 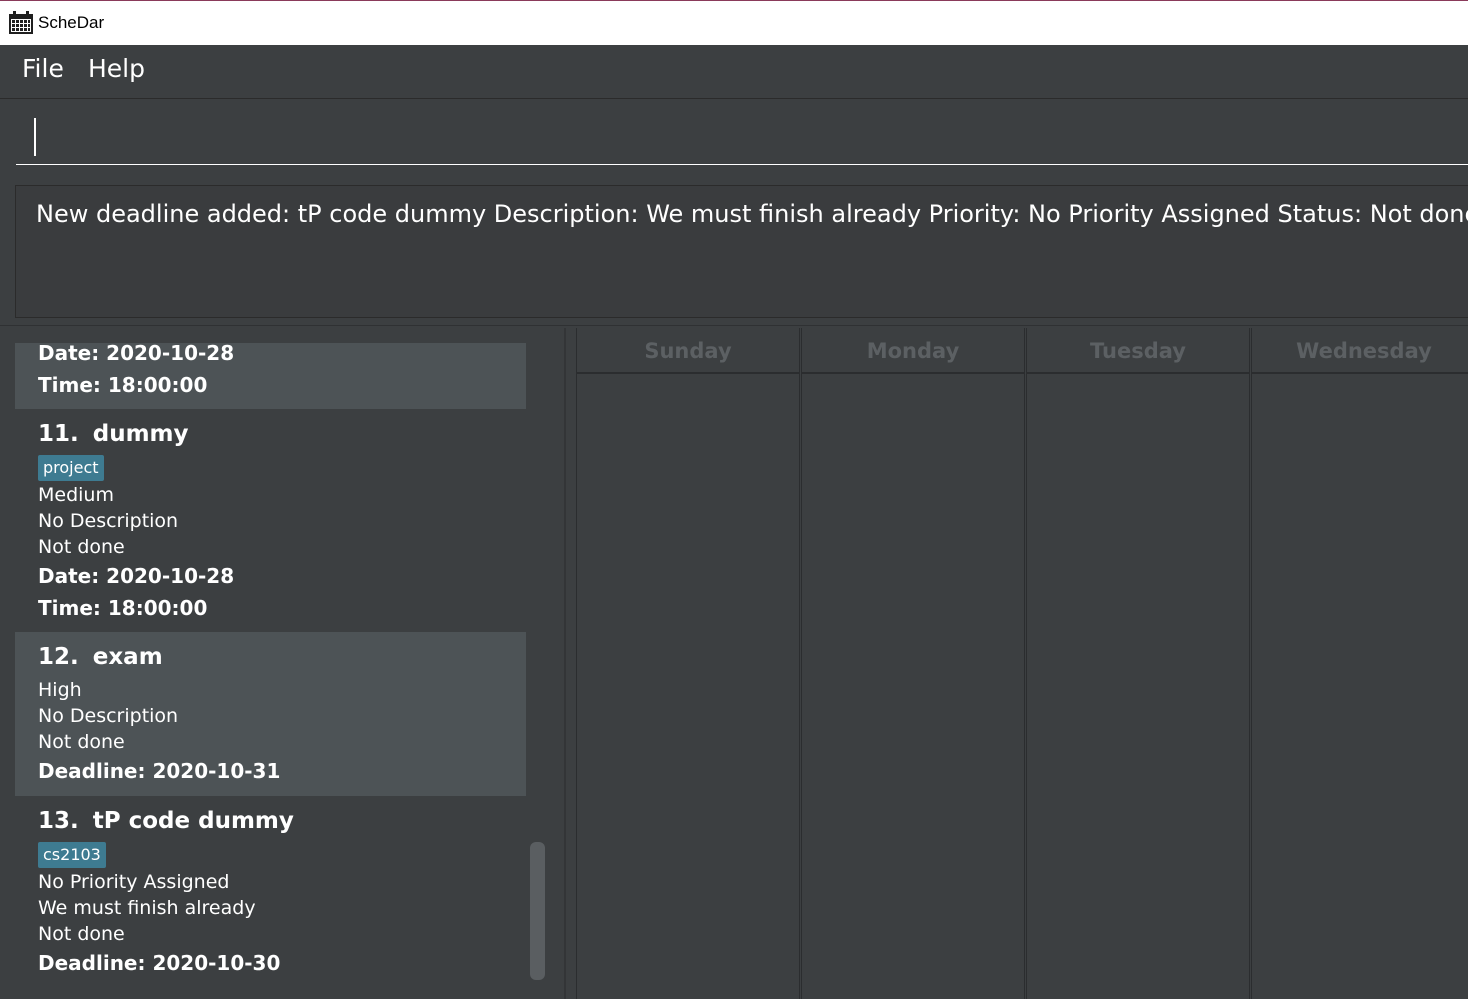 What do you see at coordinates (71, 22) in the screenshot?
I see `window-title: ScheDar` at bounding box center [71, 22].